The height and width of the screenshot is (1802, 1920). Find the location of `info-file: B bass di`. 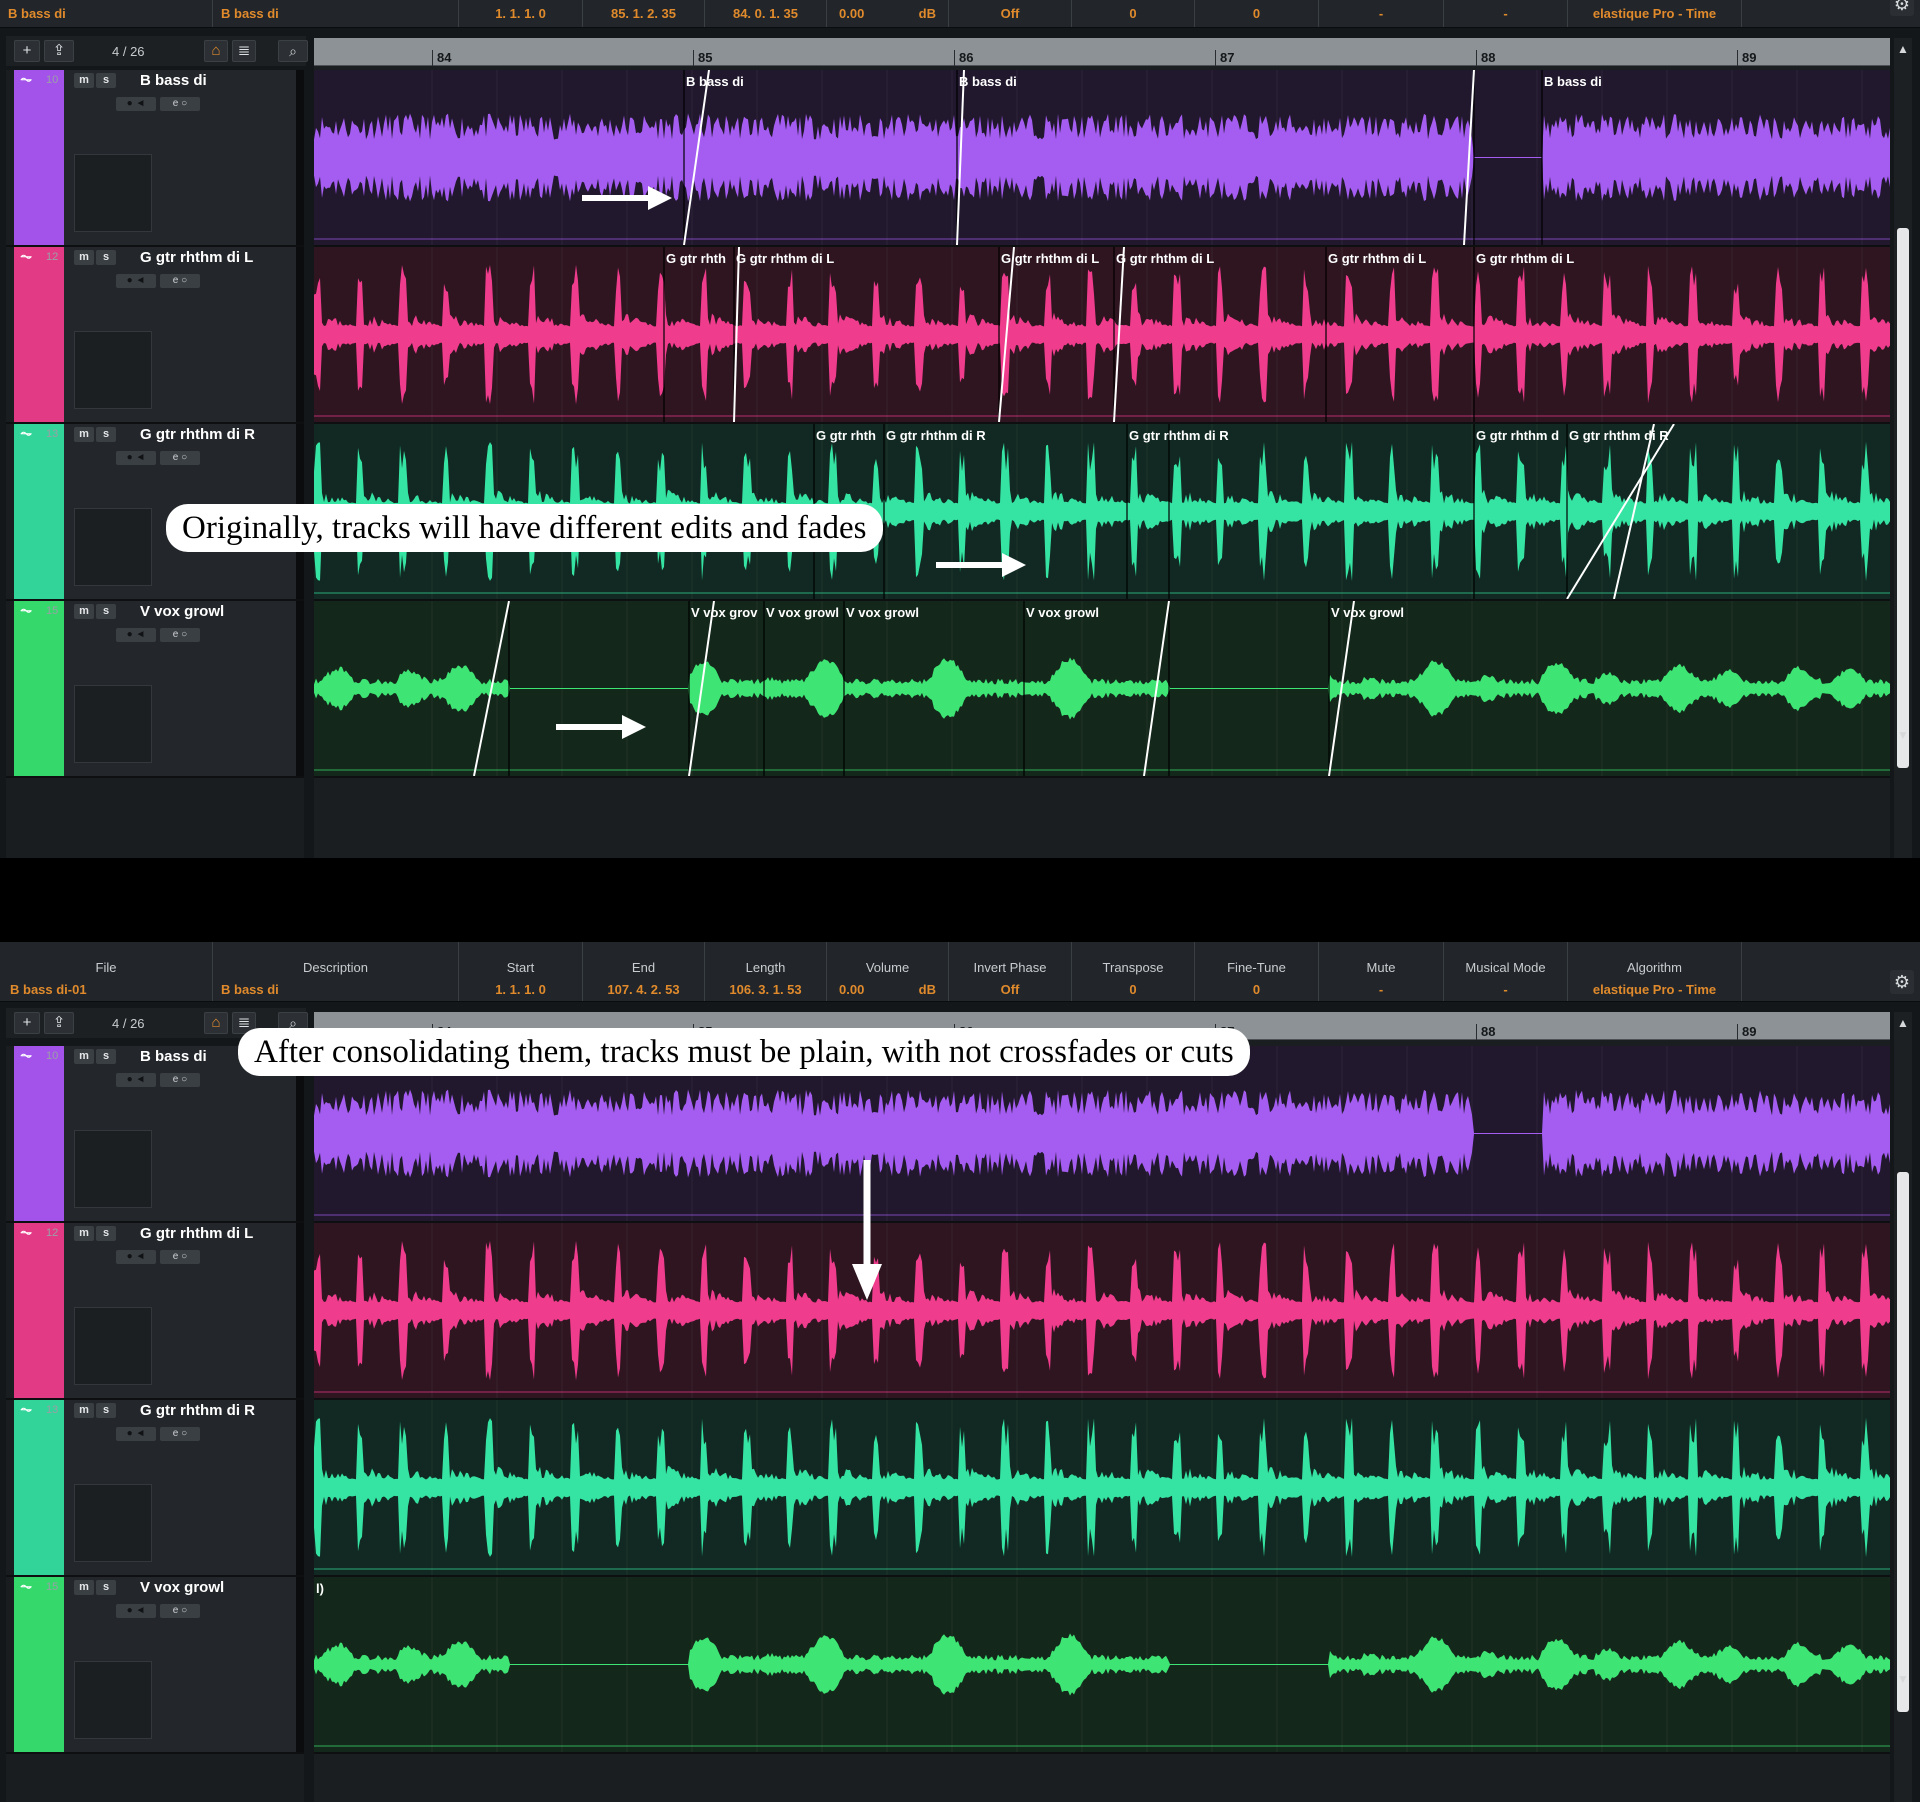

info-file: B bass di is located at coordinates (106, 13).